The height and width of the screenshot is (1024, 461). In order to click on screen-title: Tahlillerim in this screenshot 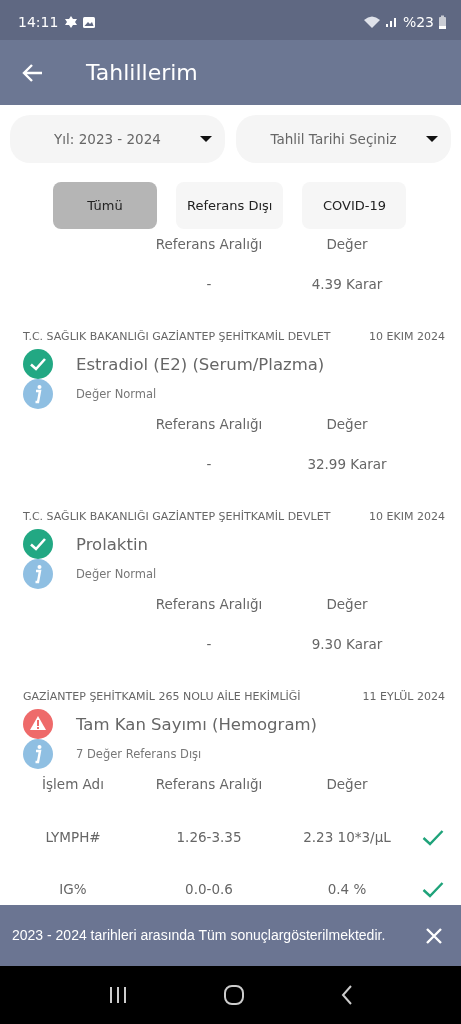, I will do `click(142, 72)`.